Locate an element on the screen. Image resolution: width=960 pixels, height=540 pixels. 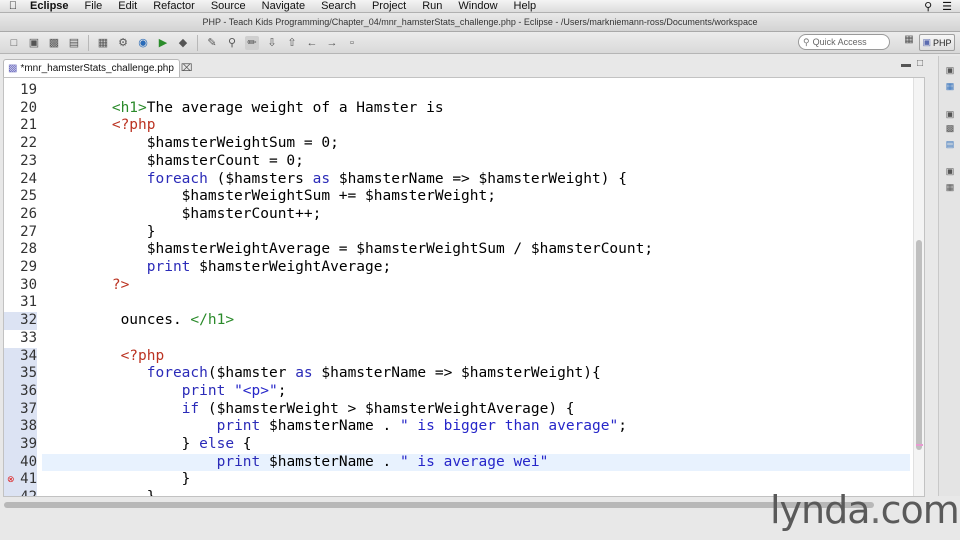
quick-access-placeholder: Quick Access is located at coordinates (839, 42).